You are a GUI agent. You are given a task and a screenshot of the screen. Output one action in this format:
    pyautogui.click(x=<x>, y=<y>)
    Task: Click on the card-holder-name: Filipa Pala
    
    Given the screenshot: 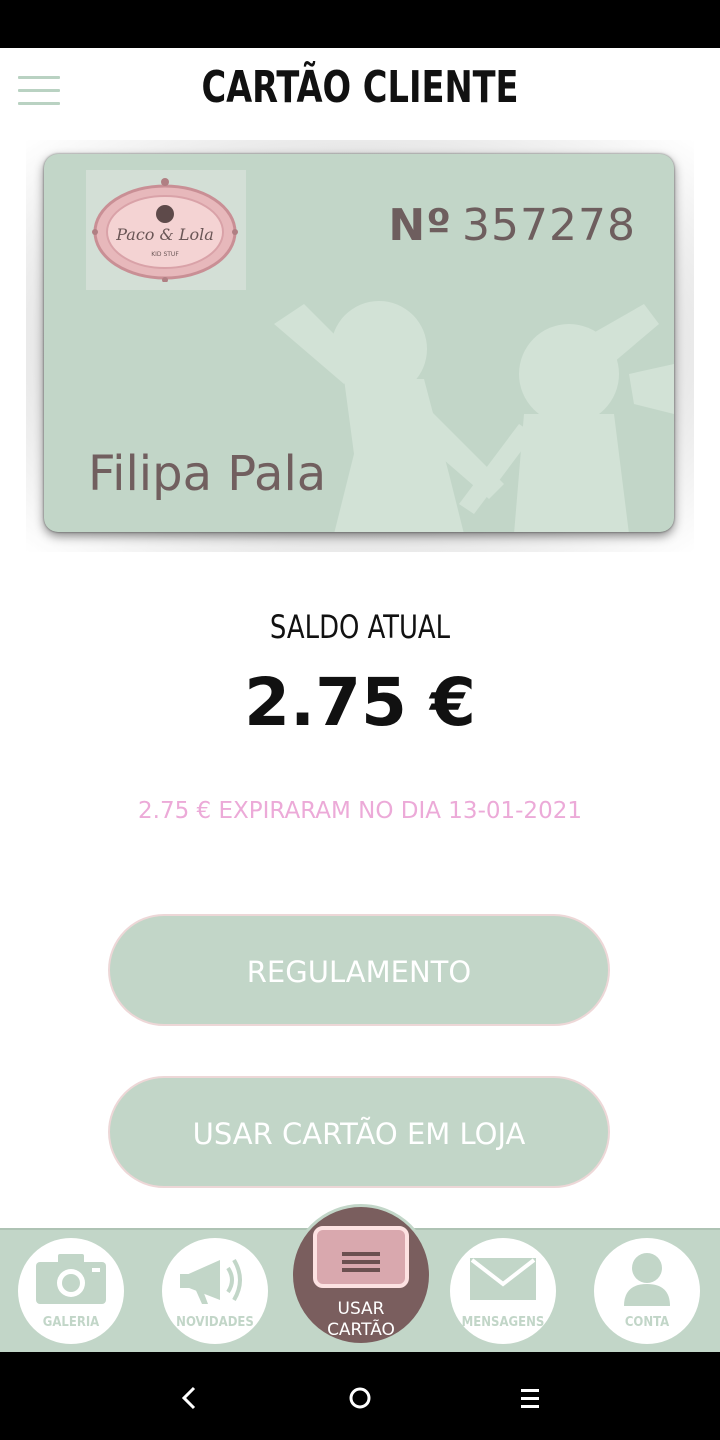 What is the action you would take?
    pyautogui.click(x=207, y=474)
    